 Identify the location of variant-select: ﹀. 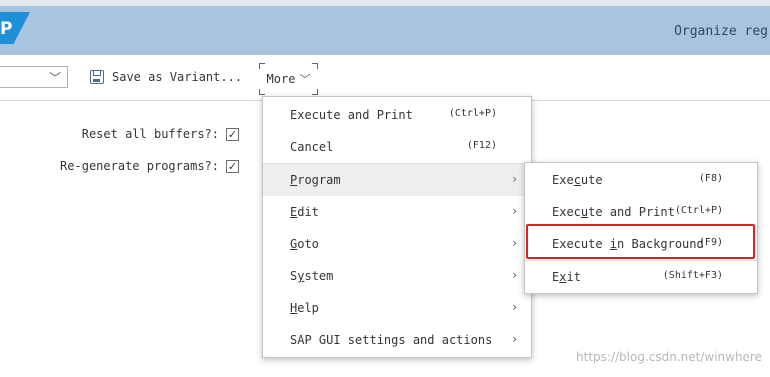
(34, 77).